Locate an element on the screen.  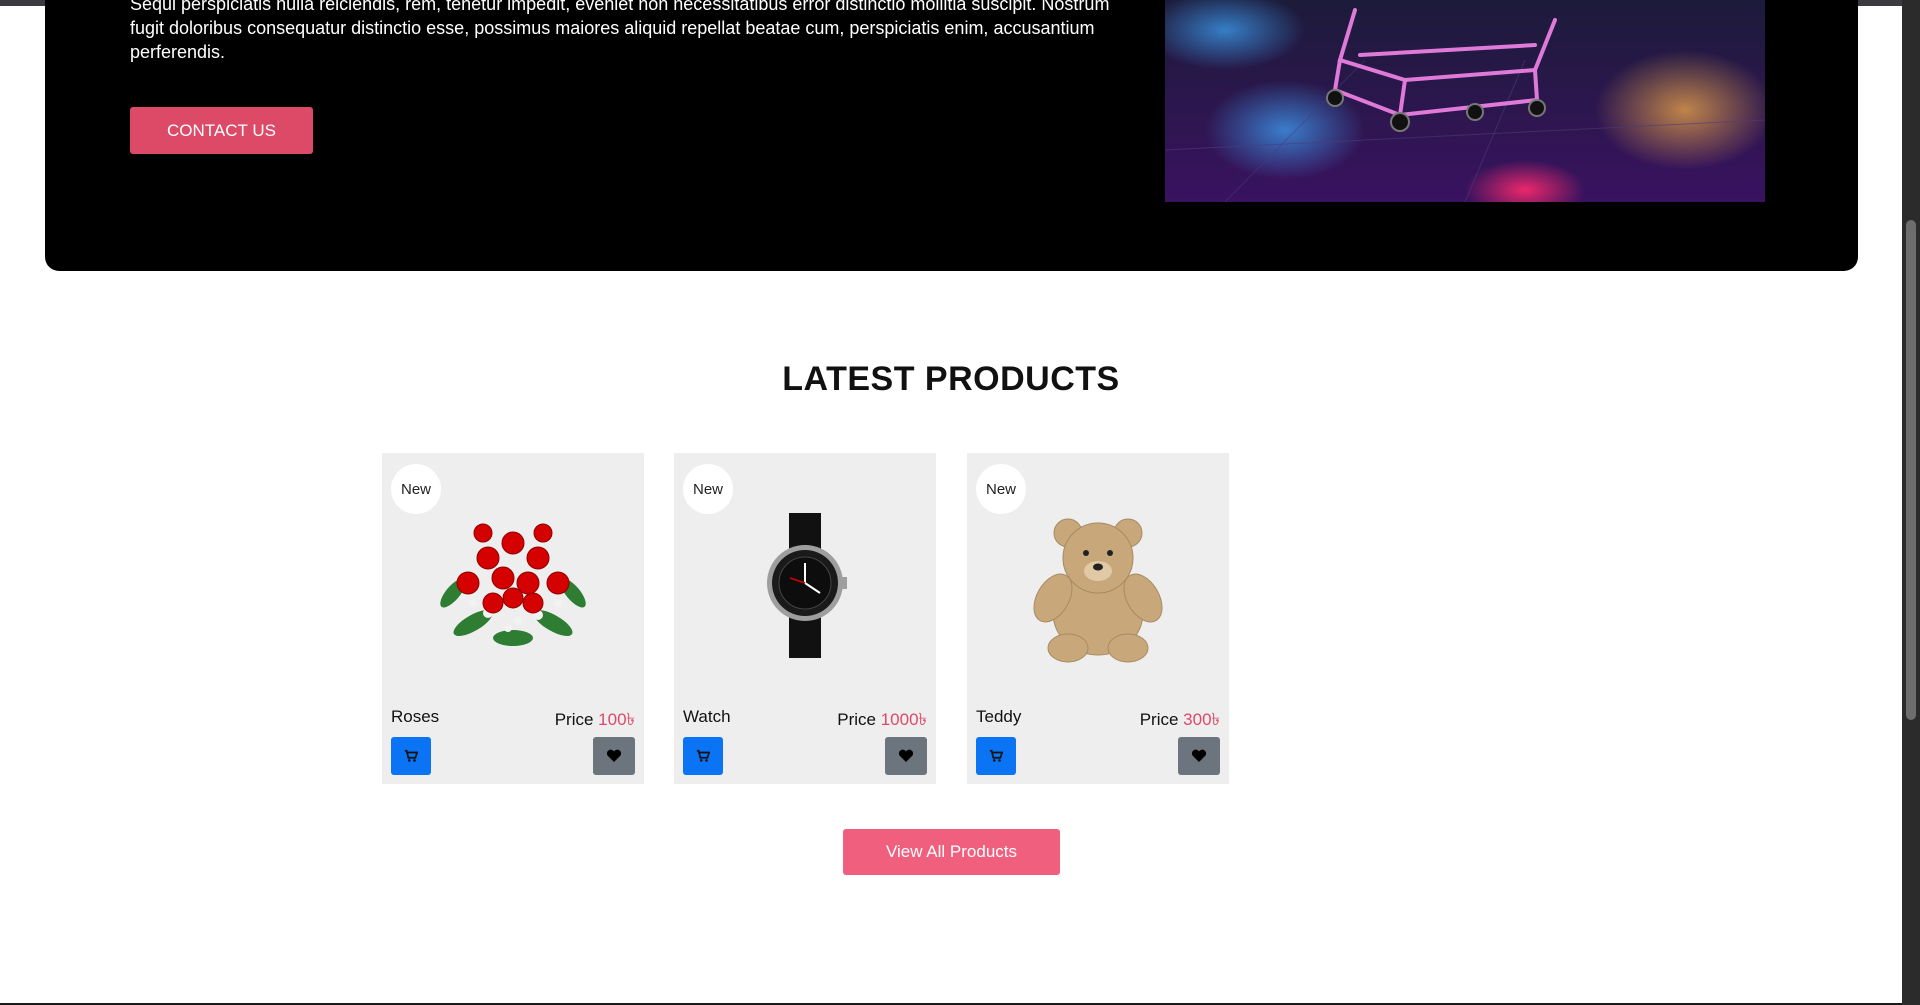
shopping-cart-illustration is located at coordinates (1465, 101).